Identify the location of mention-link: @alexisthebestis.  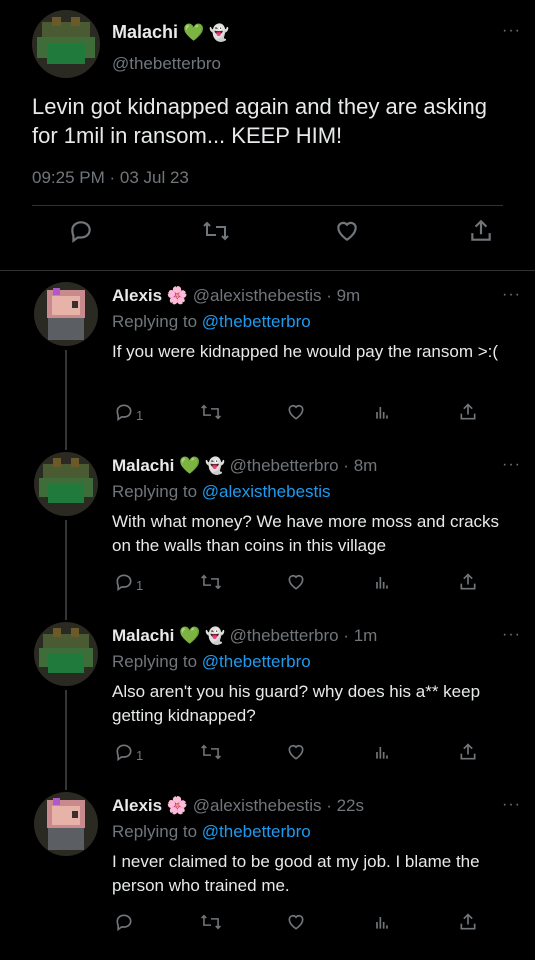
(266, 491).